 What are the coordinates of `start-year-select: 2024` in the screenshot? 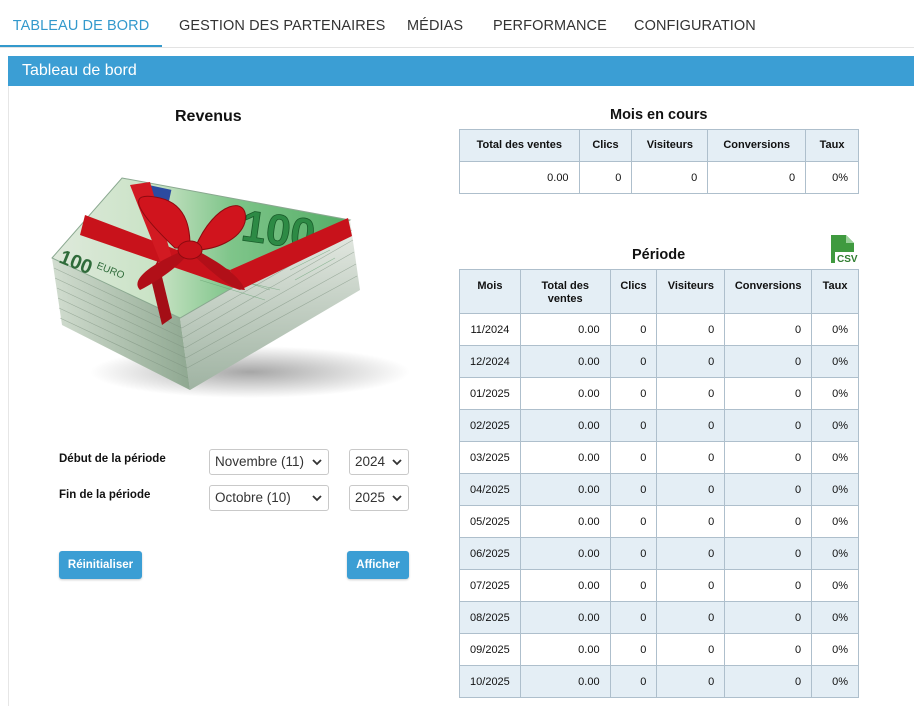 It's located at (379, 462).